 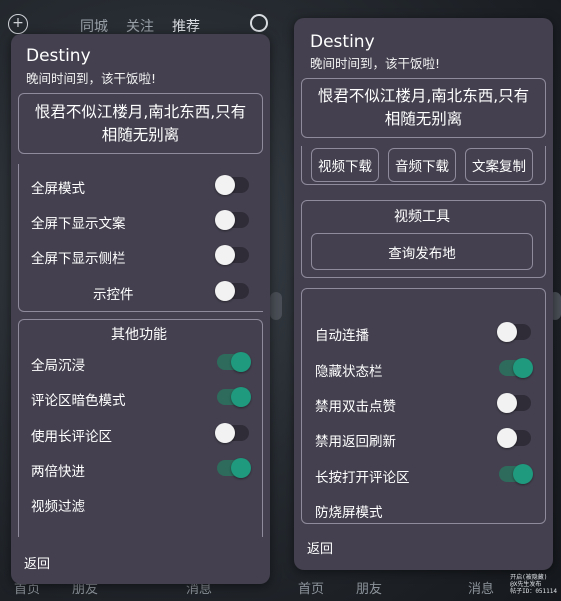 What do you see at coordinates (514, 438) in the screenshot?
I see `disable-back-refresh-toggle` at bounding box center [514, 438].